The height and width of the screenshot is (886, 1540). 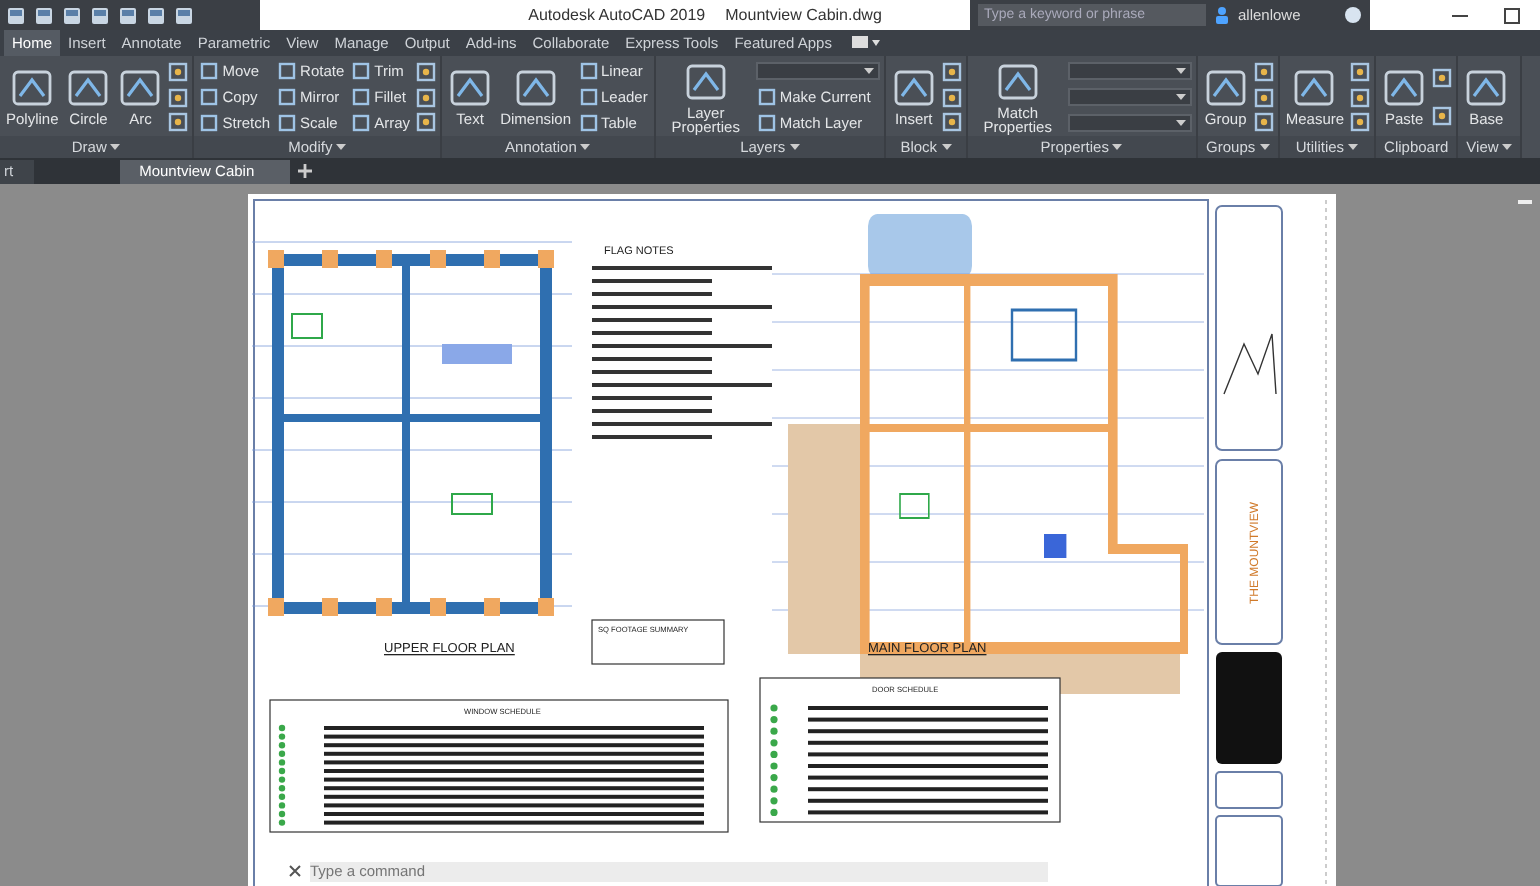 I want to click on table-drawing, so click(x=658, y=642).